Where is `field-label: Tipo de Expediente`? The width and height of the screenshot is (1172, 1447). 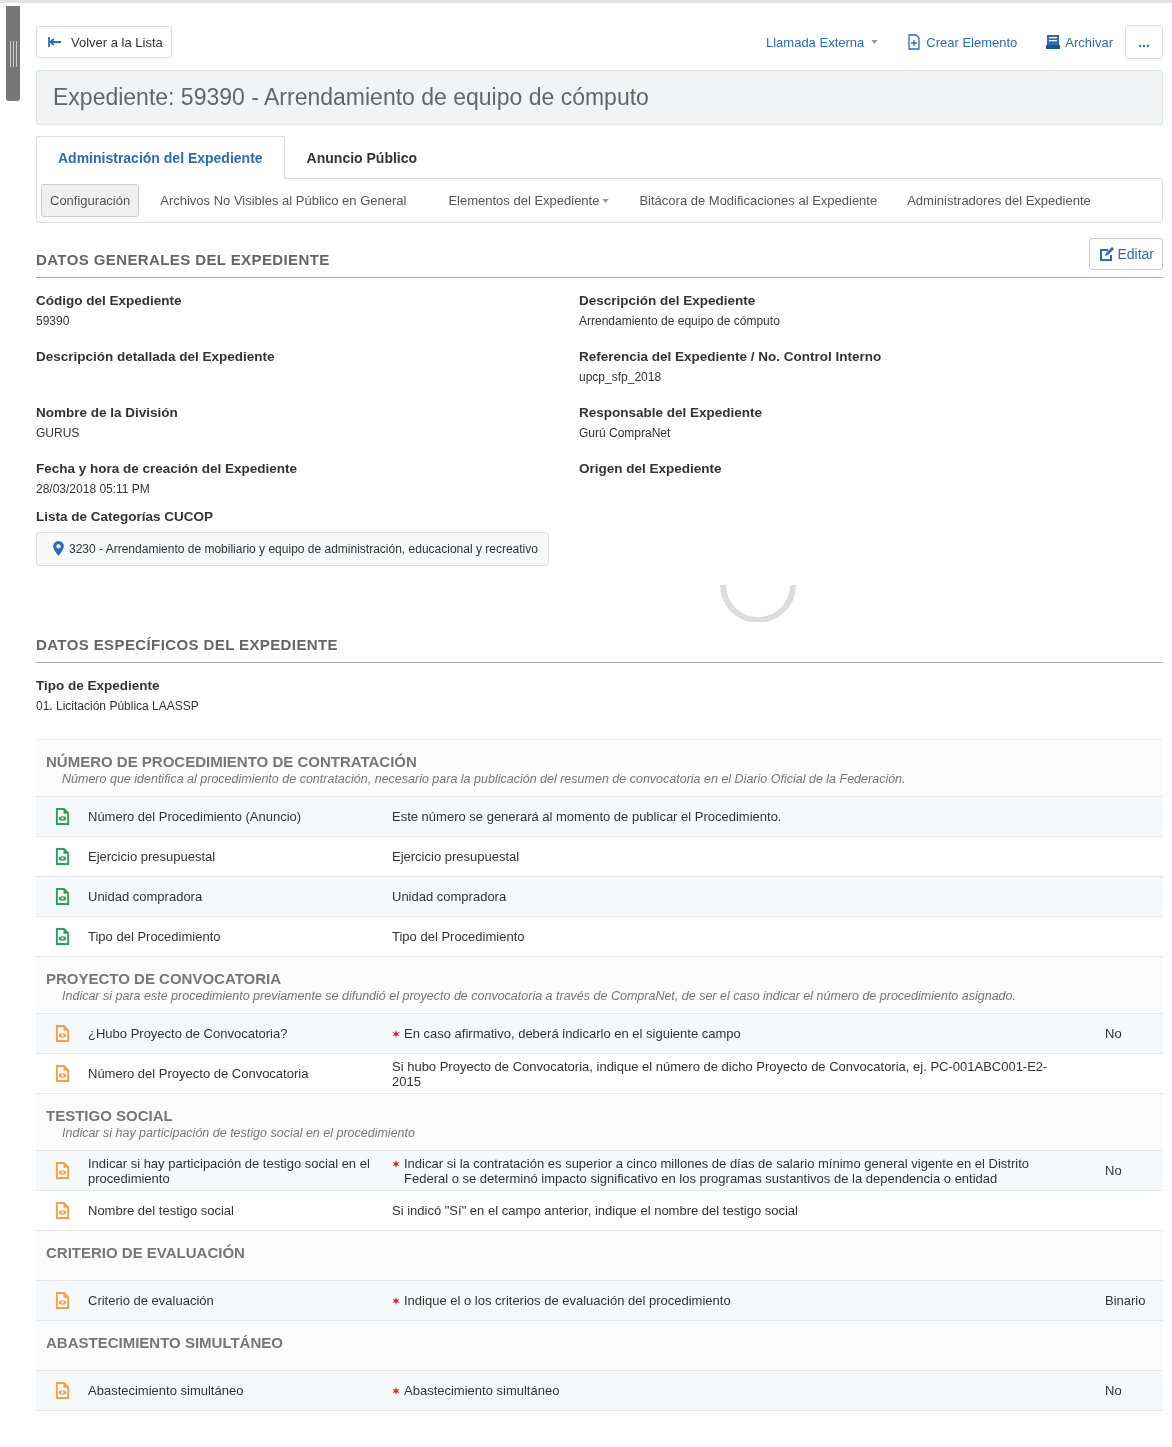 field-label: Tipo de Expediente is located at coordinates (98, 685).